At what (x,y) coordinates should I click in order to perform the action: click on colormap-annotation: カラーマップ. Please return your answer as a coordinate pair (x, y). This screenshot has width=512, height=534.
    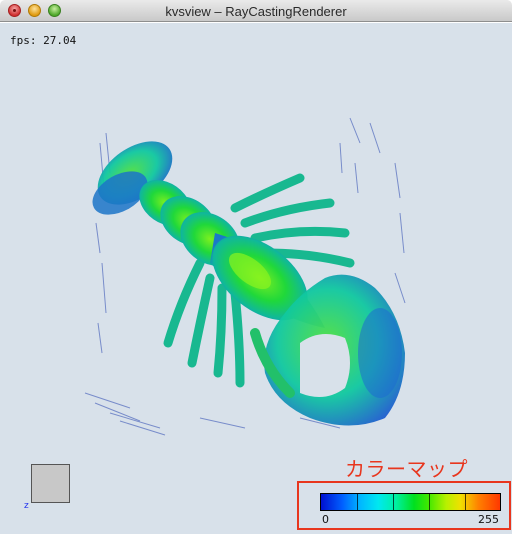
    Looking at the image, I should click on (406, 469).